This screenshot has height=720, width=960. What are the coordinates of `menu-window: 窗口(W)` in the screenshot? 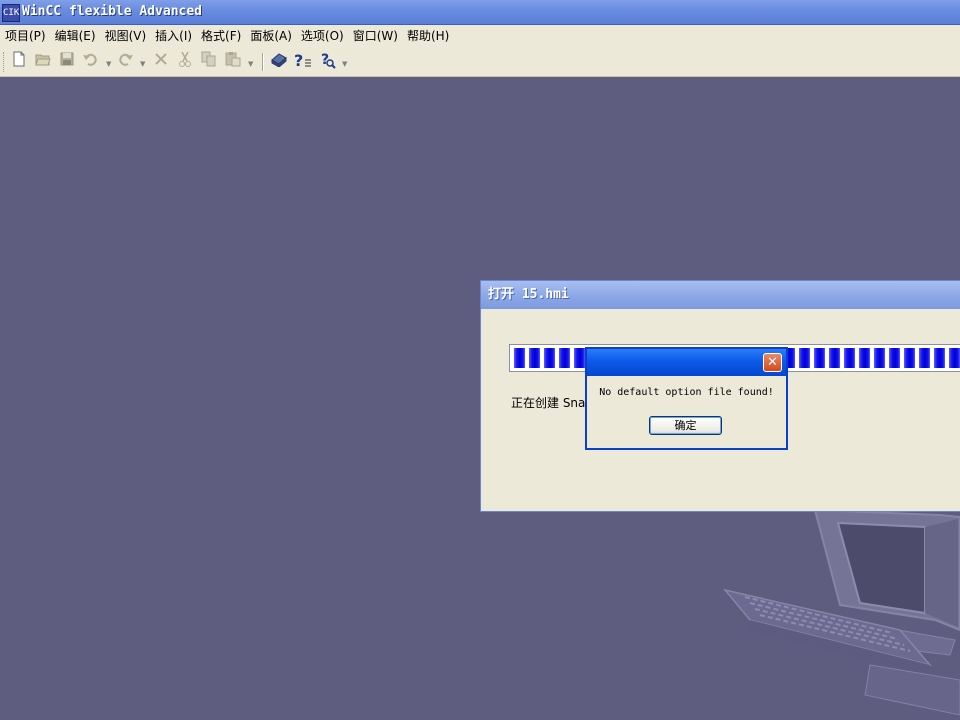 It's located at (375, 36).